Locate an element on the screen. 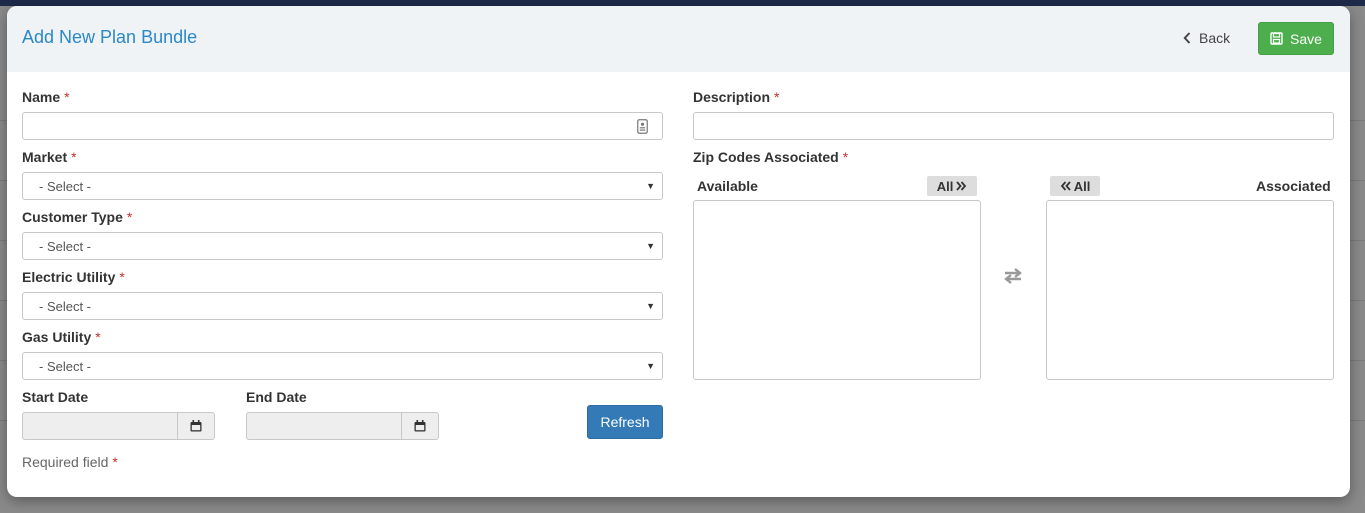 This screenshot has width=1365, height=513. gas-utility-label-text: Gas Utility is located at coordinates (57, 337).